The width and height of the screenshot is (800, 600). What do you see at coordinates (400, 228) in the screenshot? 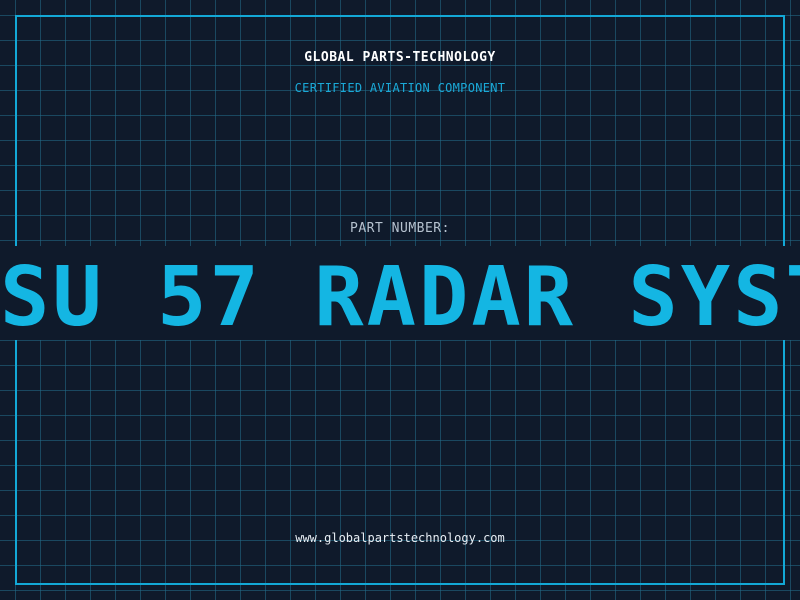
I see `part-number-label: PART NUMBER:` at bounding box center [400, 228].